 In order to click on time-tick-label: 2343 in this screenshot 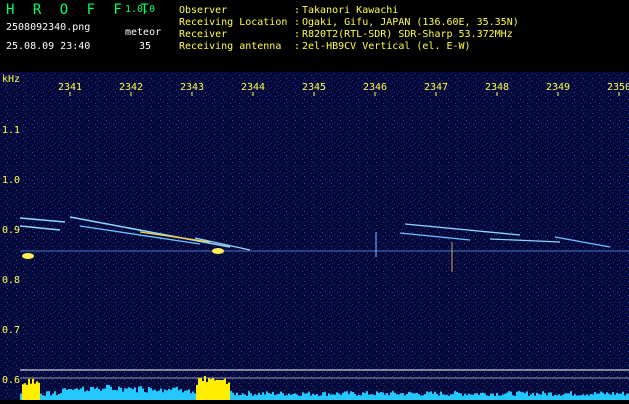, I will do `click(192, 87)`.